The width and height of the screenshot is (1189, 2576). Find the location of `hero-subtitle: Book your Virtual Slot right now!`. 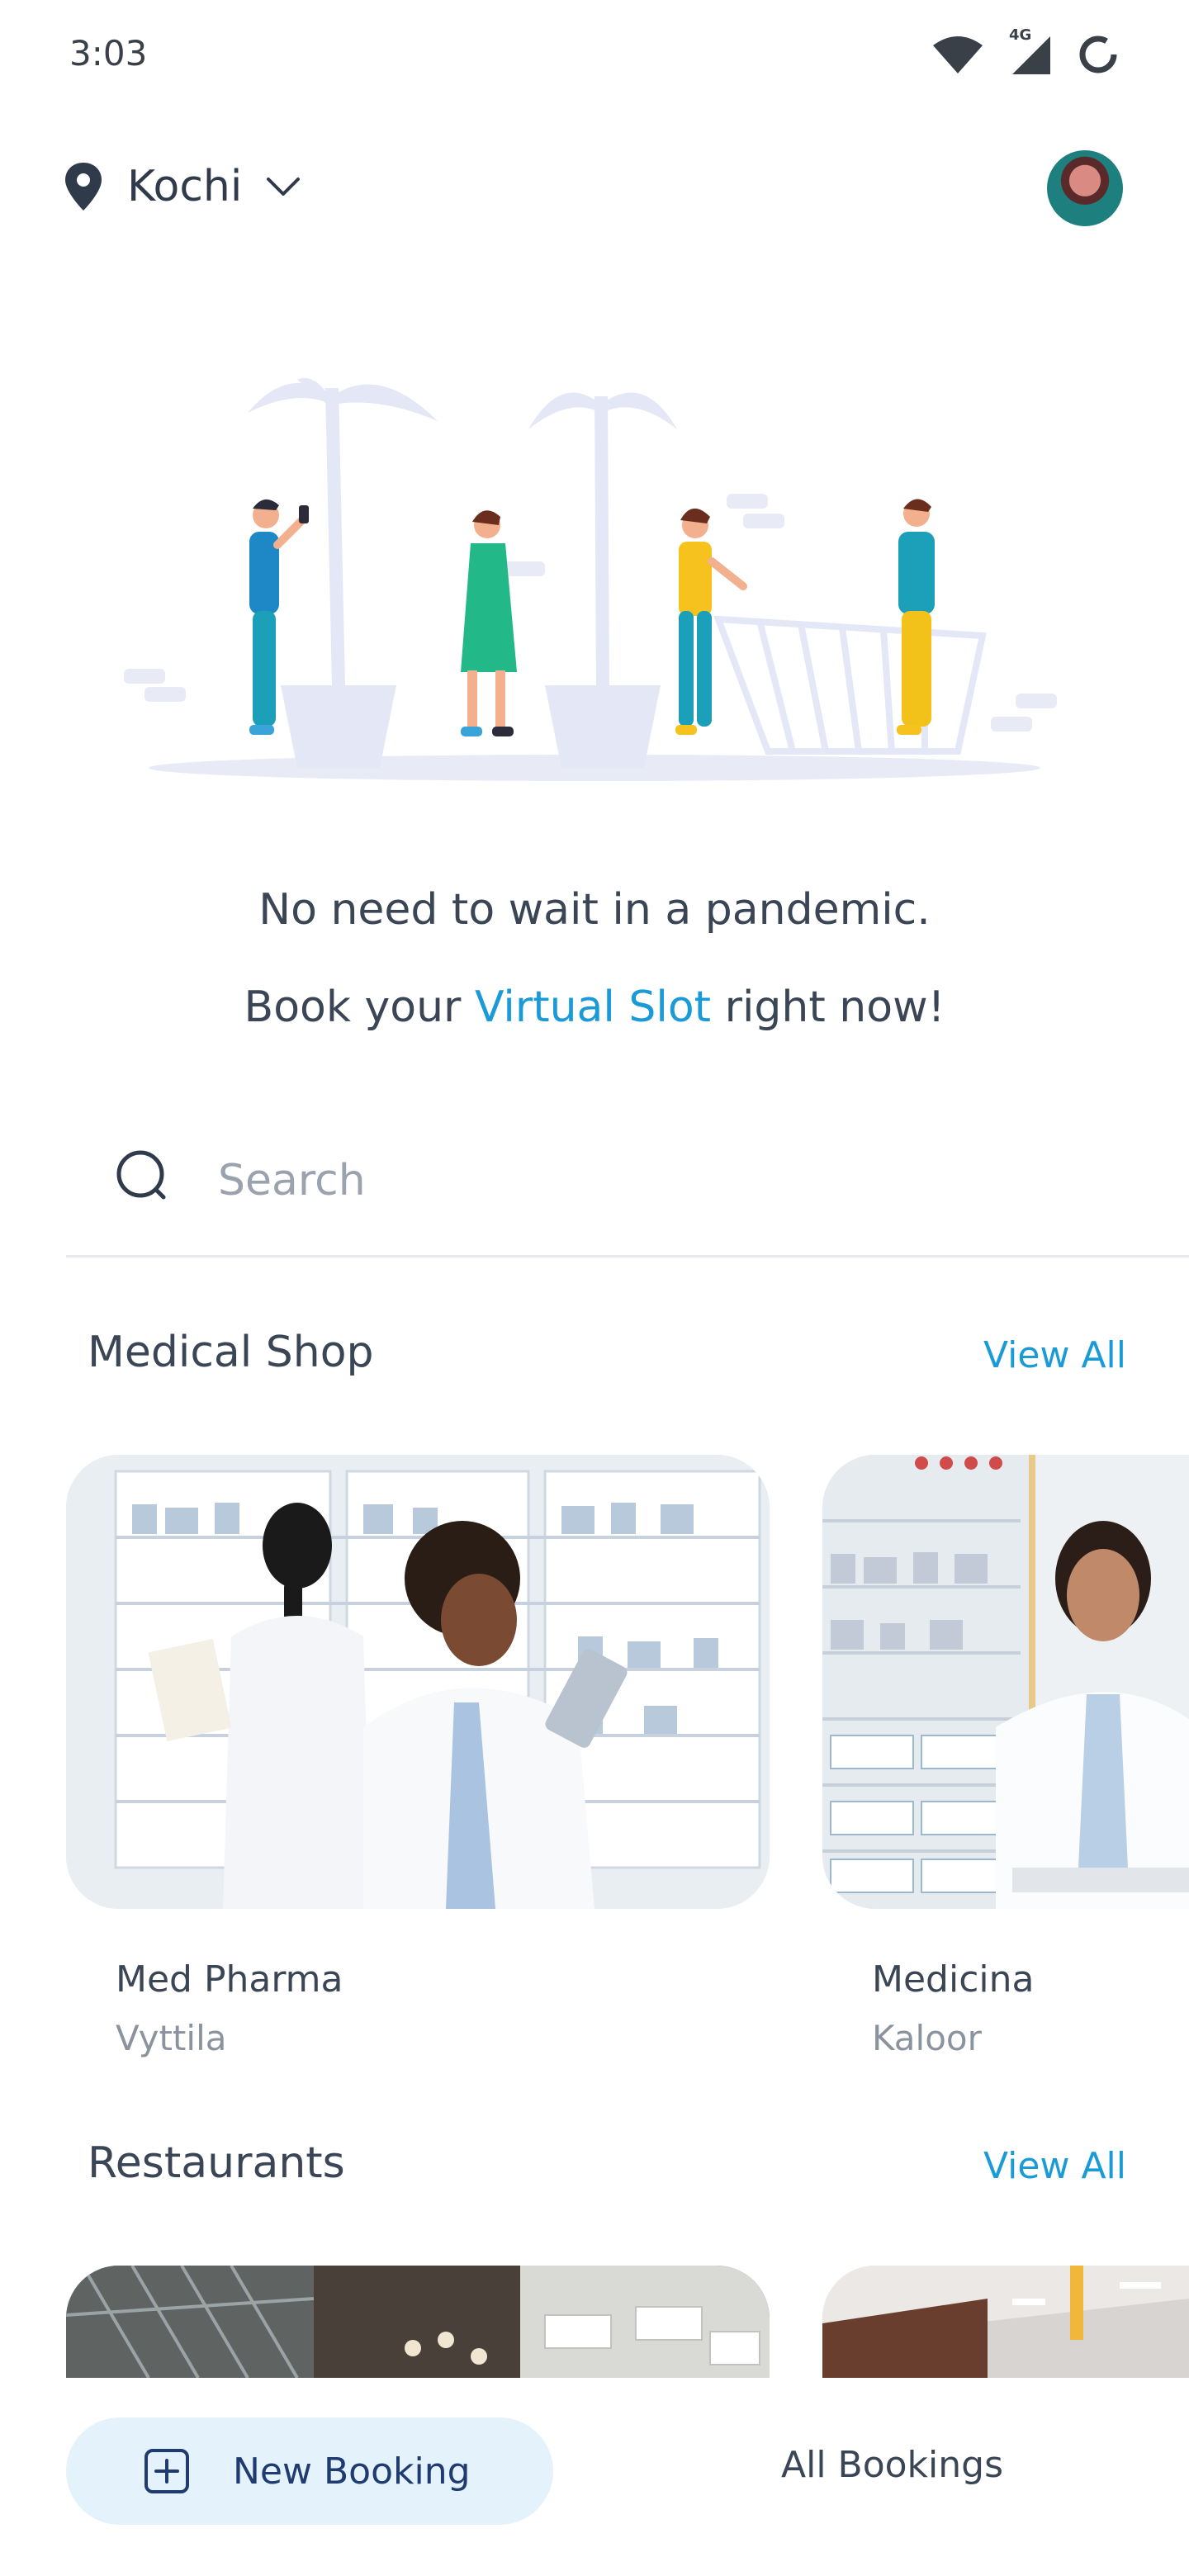

hero-subtitle: Book your Virtual Slot right now! is located at coordinates (594, 1007).